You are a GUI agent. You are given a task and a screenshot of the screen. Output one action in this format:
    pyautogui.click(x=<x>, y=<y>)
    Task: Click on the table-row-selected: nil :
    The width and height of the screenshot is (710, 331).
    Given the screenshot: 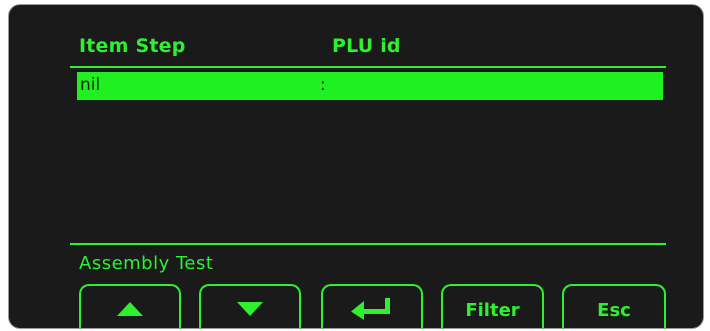 What is the action you would take?
    pyautogui.click(x=370, y=86)
    